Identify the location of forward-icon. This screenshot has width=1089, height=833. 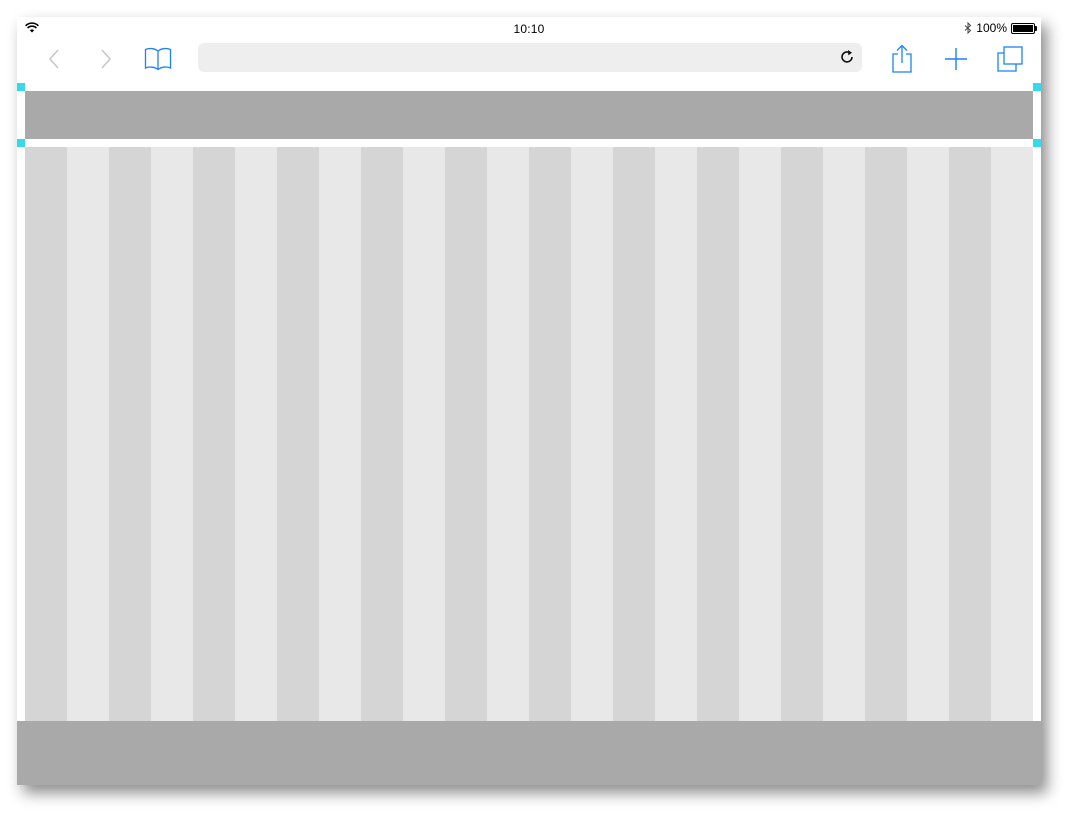
(106, 59).